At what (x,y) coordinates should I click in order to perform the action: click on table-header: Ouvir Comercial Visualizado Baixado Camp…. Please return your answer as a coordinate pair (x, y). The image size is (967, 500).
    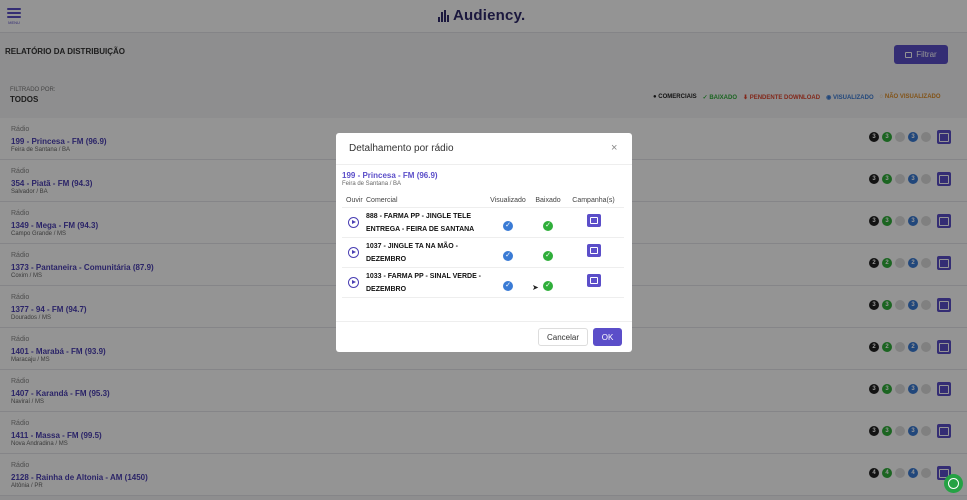
    Looking at the image, I should click on (483, 200).